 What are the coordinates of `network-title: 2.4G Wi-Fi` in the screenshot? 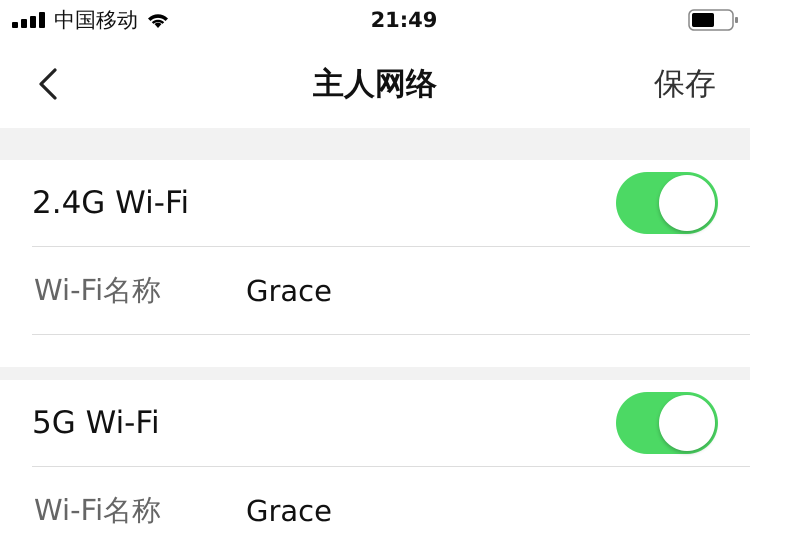 It's located at (111, 203).